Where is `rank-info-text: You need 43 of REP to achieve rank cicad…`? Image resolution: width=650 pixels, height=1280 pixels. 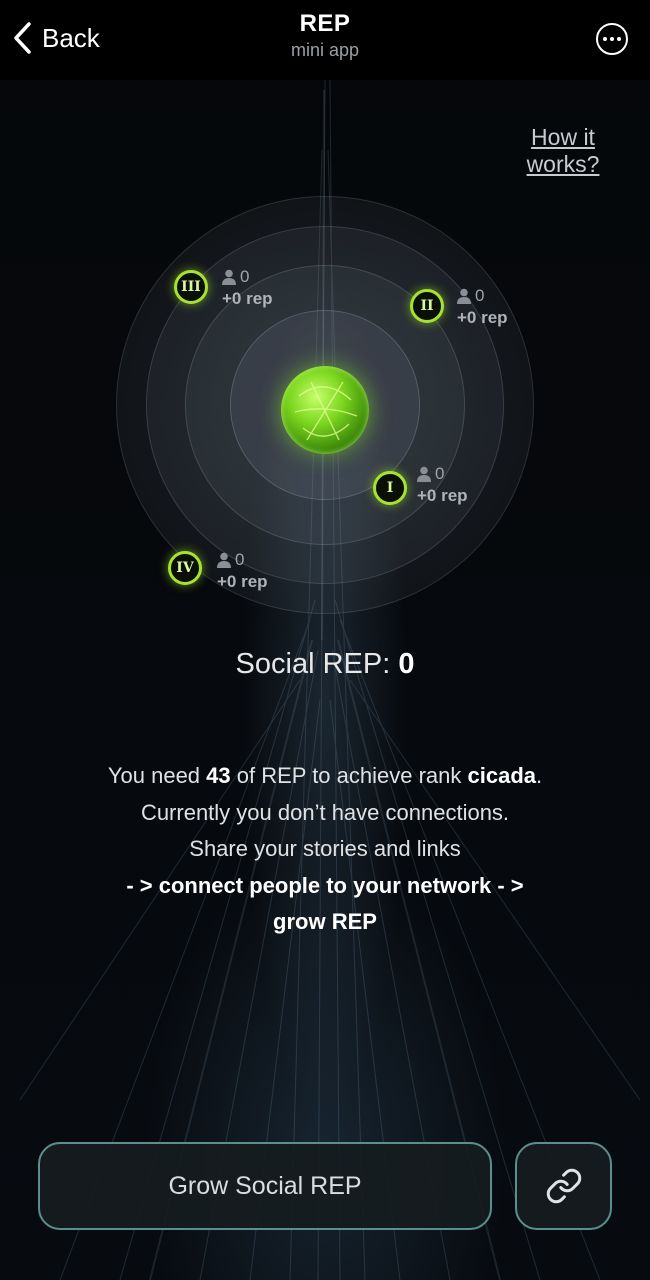
rank-info-text: You need 43 of REP to achieve rank cicad… is located at coordinates (325, 849).